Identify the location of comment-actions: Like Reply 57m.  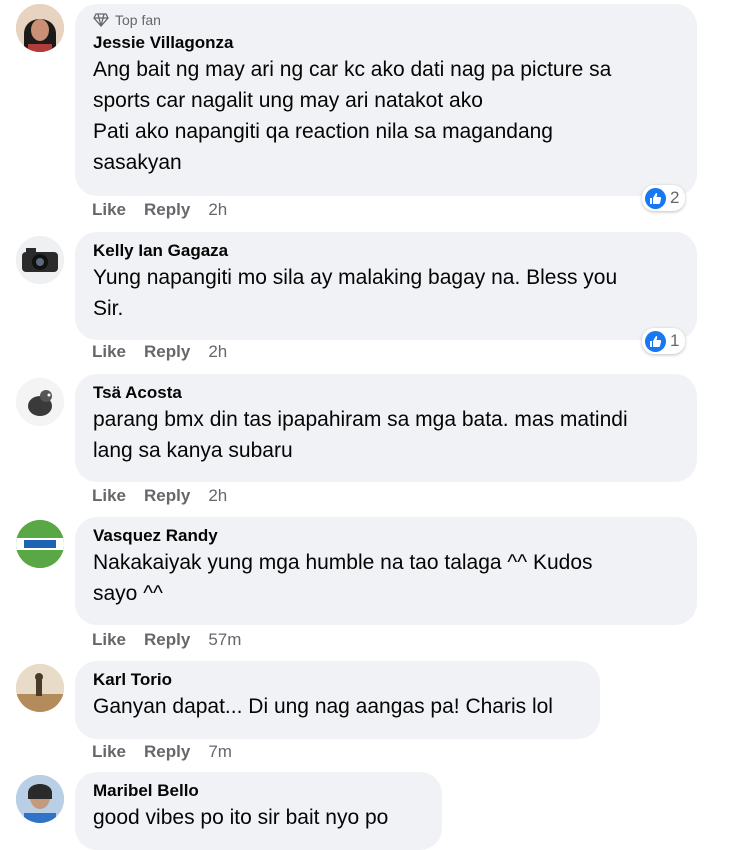
(175, 640).